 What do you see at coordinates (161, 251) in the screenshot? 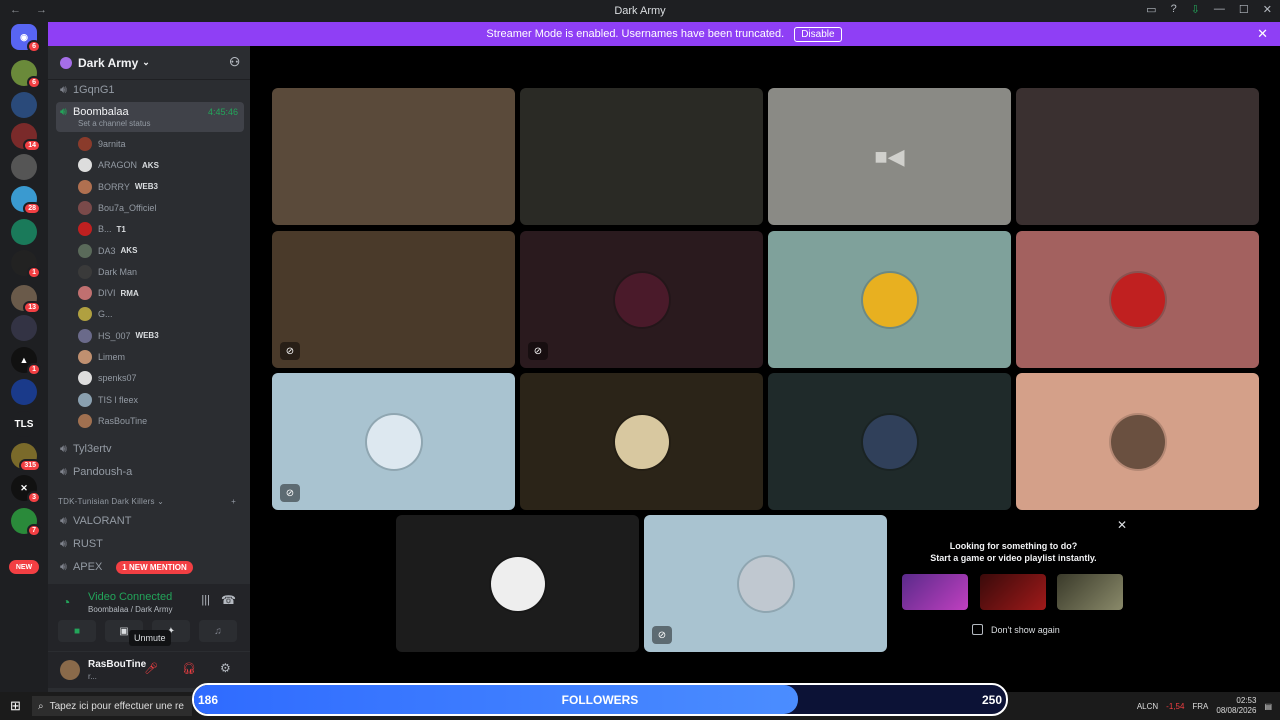
I see `voice-member: DA3 AKS` at bounding box center [161, 251].